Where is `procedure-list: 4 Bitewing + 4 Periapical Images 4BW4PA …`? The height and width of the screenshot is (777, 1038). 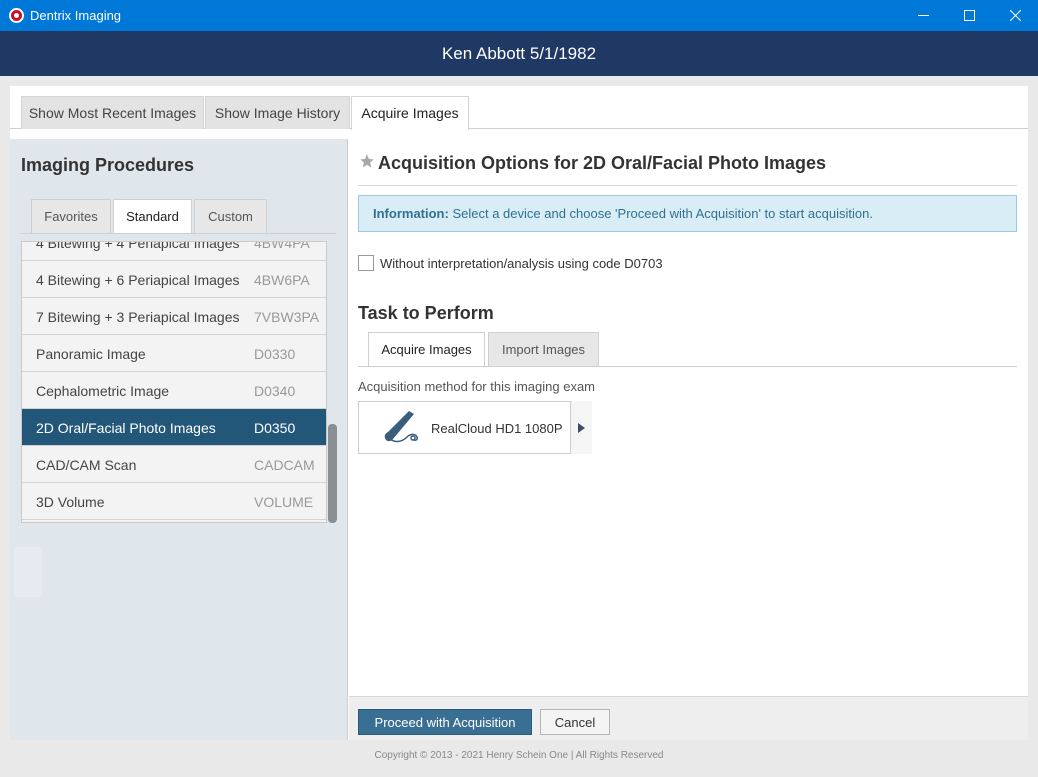 procedure-list: 4 Bitewing + 4 Periapical Images 4BW4PA … is located at coordinates (174, 382).